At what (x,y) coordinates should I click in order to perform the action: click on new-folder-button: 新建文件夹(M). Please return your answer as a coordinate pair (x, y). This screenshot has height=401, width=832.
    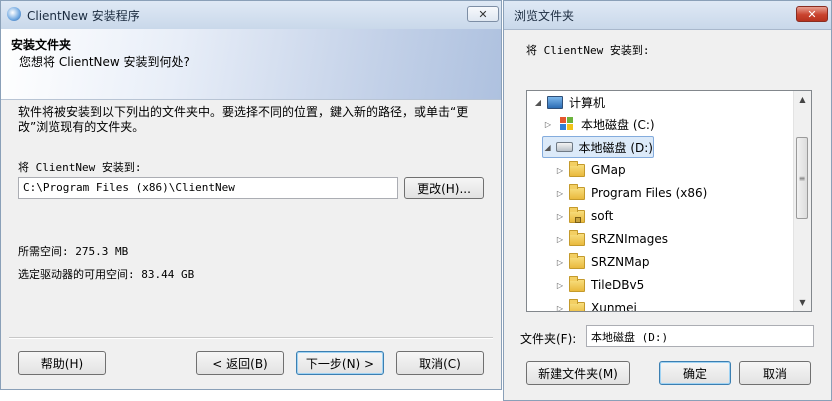
    Looking at the image, I should click on (578, 373).